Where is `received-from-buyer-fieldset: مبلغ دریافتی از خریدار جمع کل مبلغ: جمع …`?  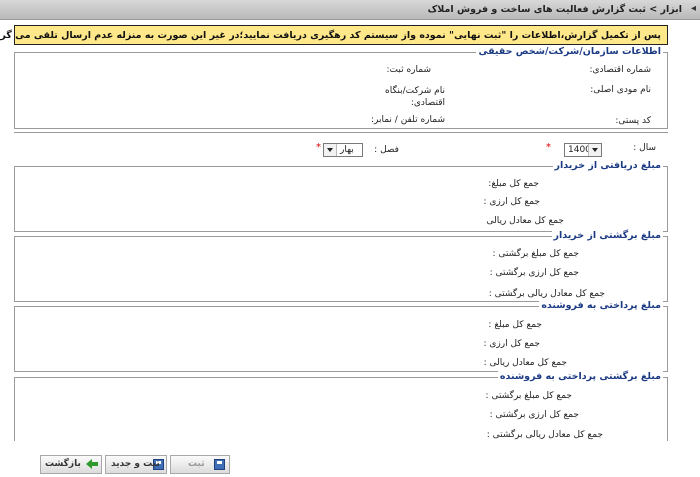
received-from-buyer-fieldset: مبلغ دریافتی از خریدار جمع کل مبلغ: جمع … is located at coordinates (341, 196).